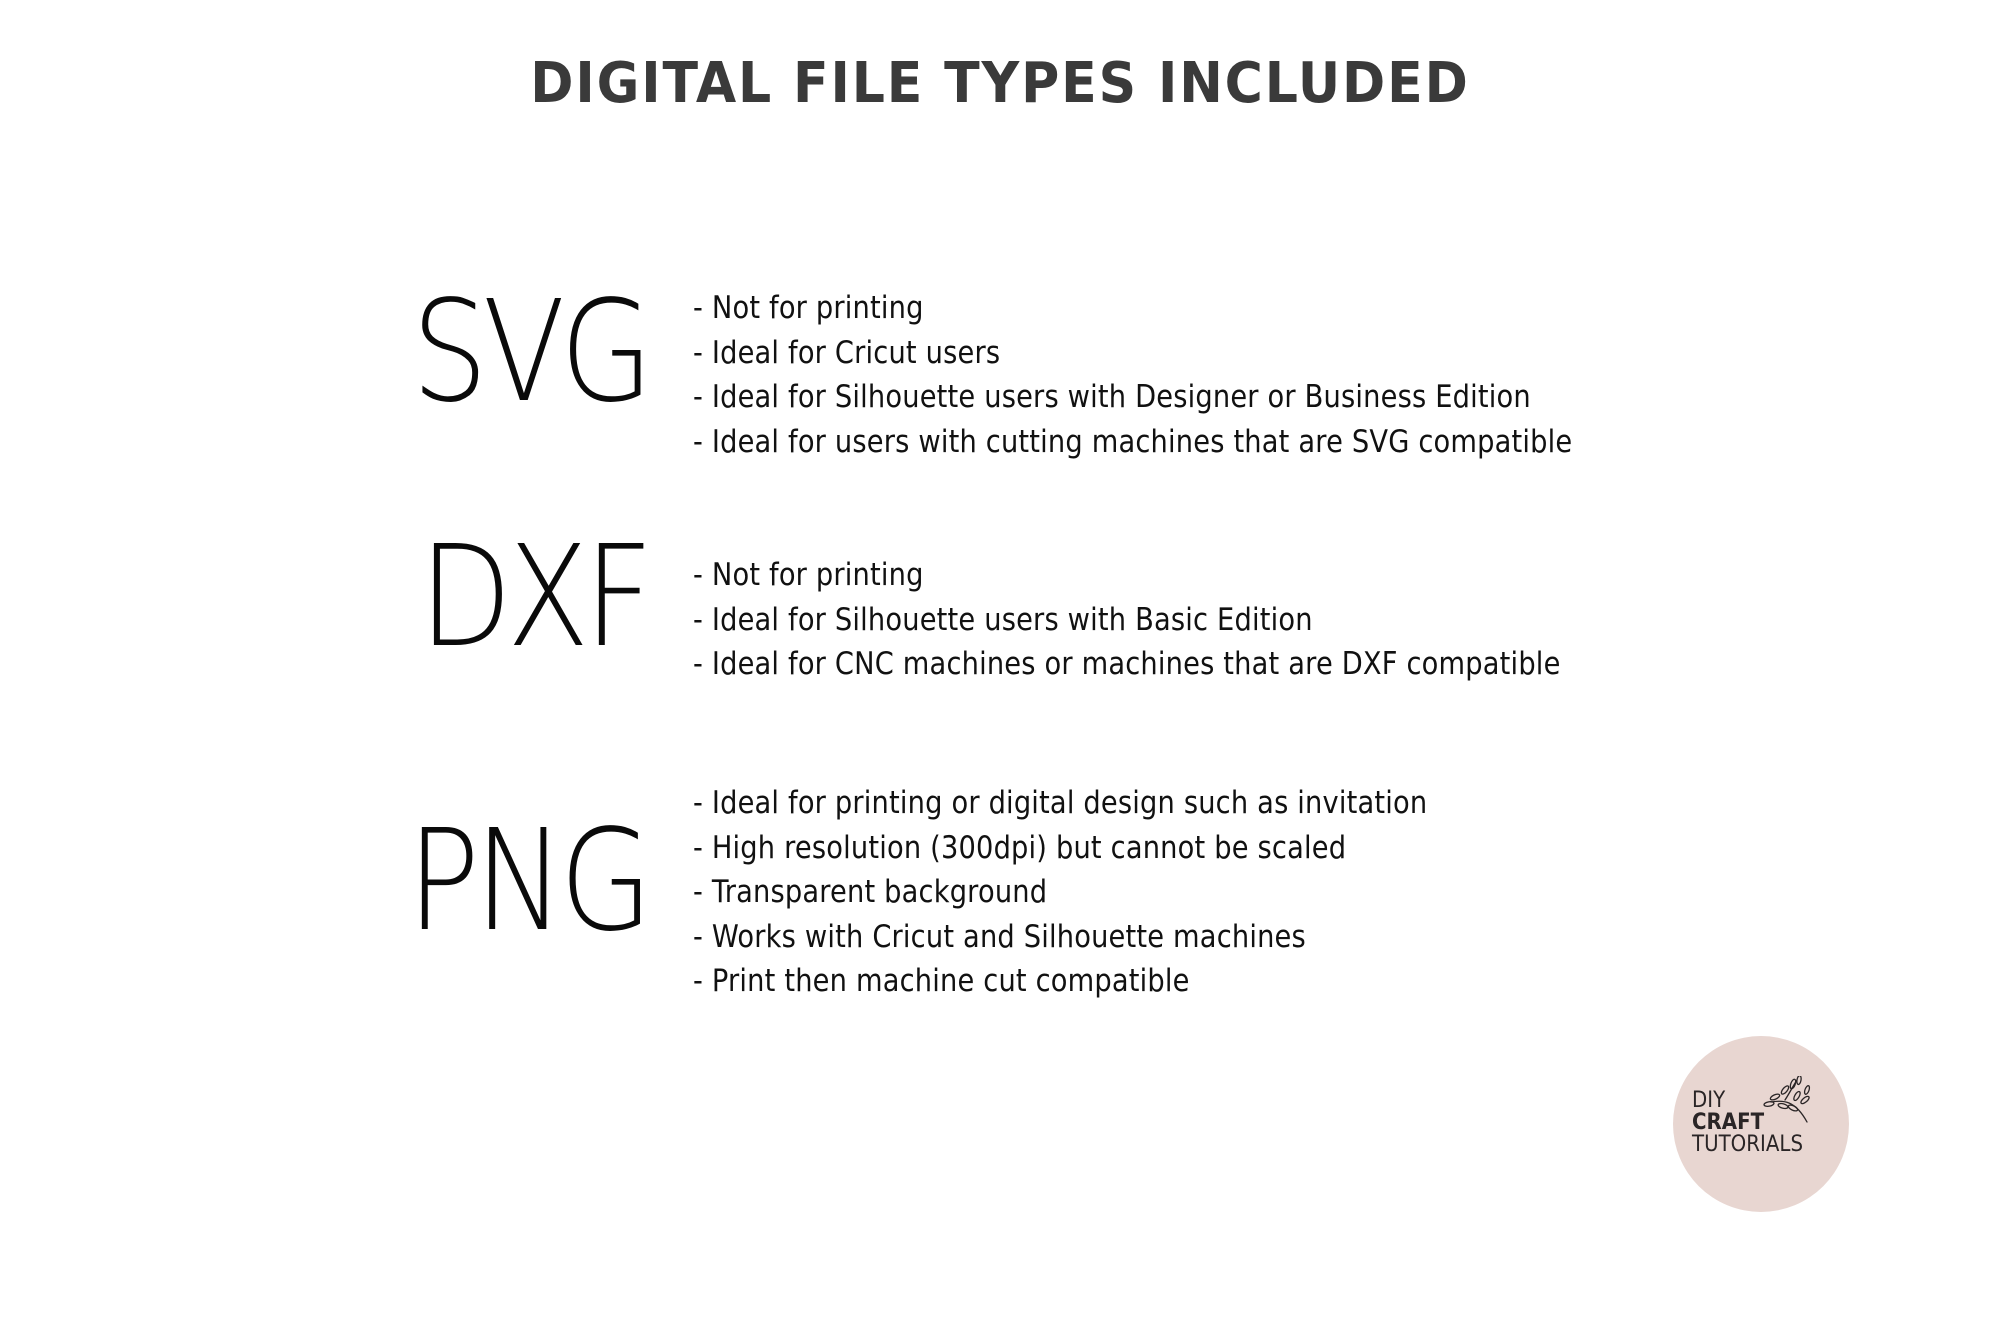  Describe the element at coordinates (1728, 1122) in the screenshot. I see `logo-text-craft: CRAFT` at that location.